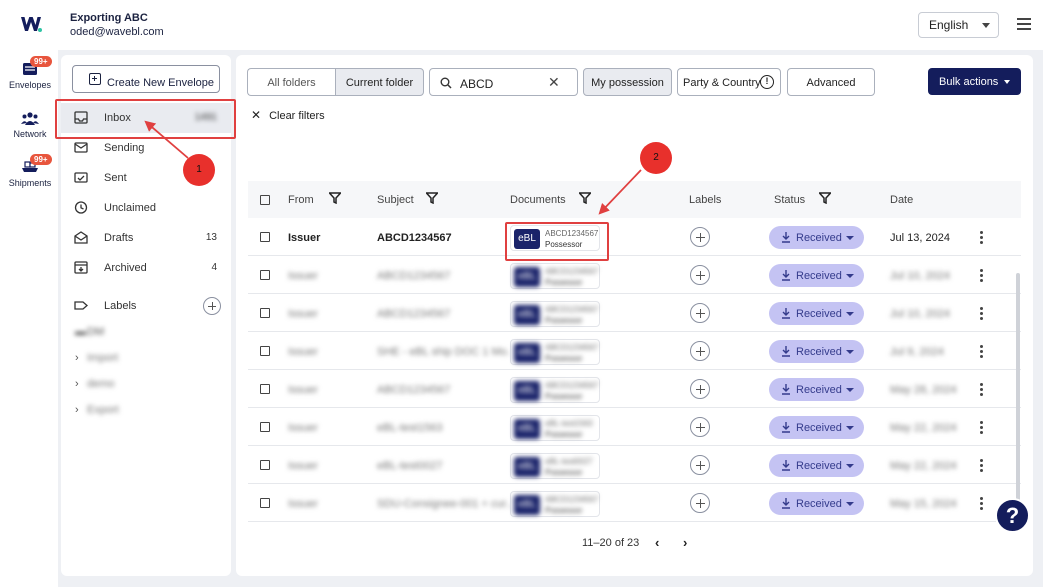  Describe the element at coordinates (790, 200) in the screenshot. I see `header-status: Status` at that location.